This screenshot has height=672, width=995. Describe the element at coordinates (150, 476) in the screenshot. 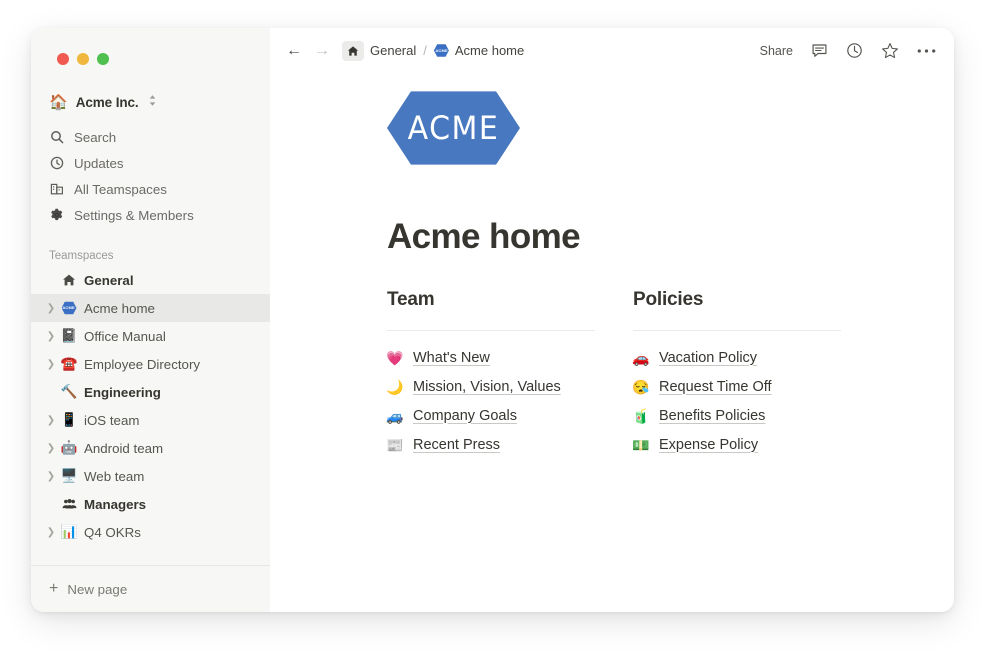

I see `sidebar-item-web-team: ❯ 🖥️ Web team` at that location.